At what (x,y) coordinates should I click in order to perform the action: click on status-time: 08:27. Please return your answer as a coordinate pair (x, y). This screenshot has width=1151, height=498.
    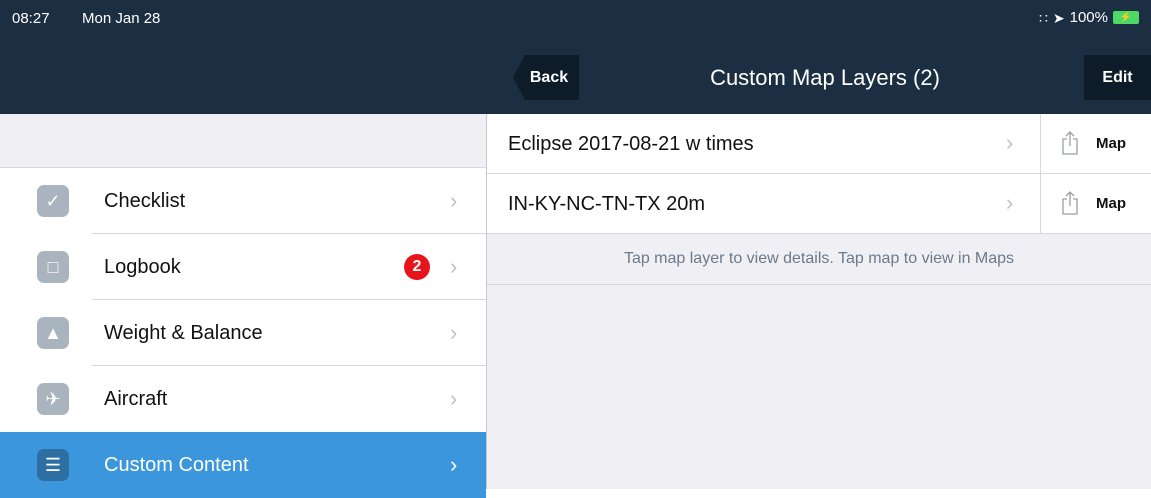
    Looking at the image, I should click on (31, 18).